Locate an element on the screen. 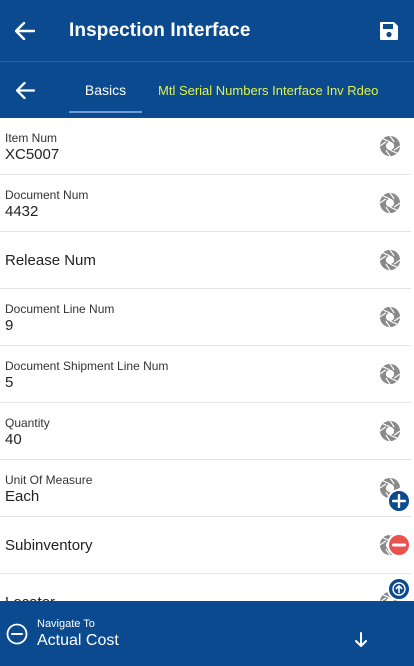  field-value: 40 is located at coordinates (13, 439).